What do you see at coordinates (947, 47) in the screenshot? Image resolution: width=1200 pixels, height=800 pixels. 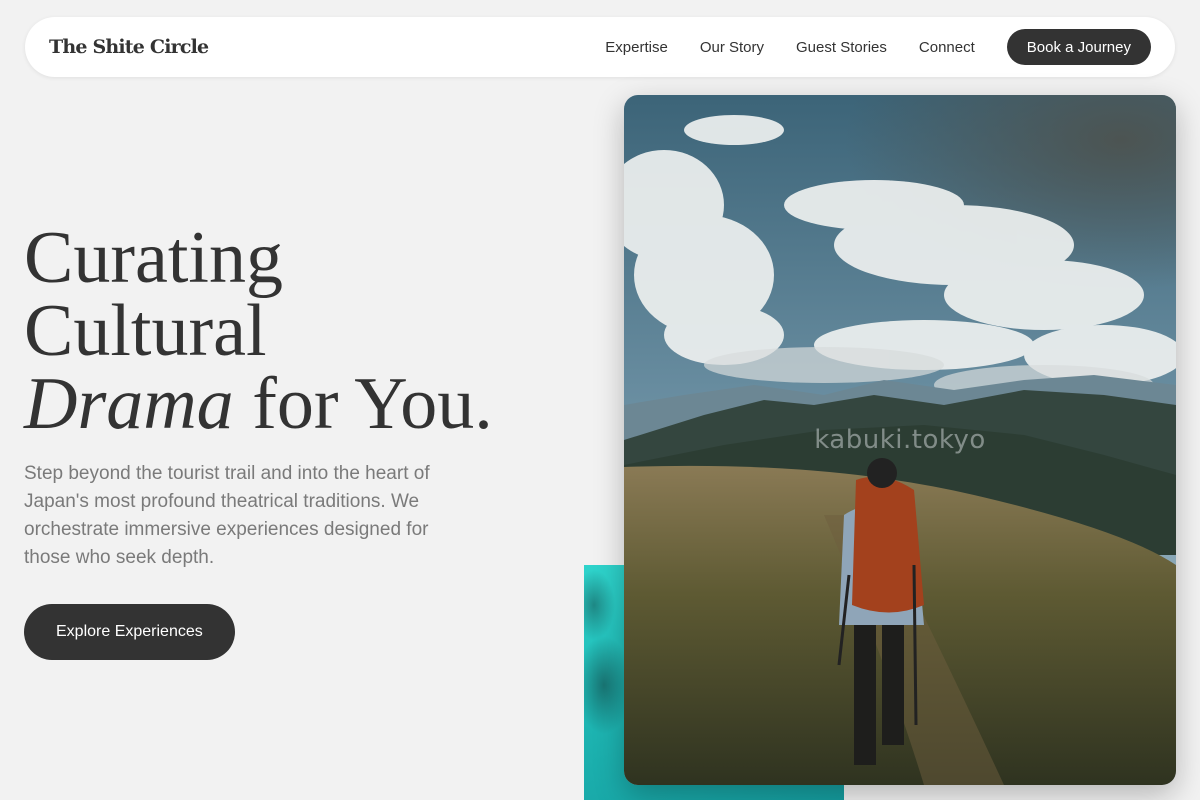 I see `nav-link-connect: Connect` at bounding box center [947, 47].